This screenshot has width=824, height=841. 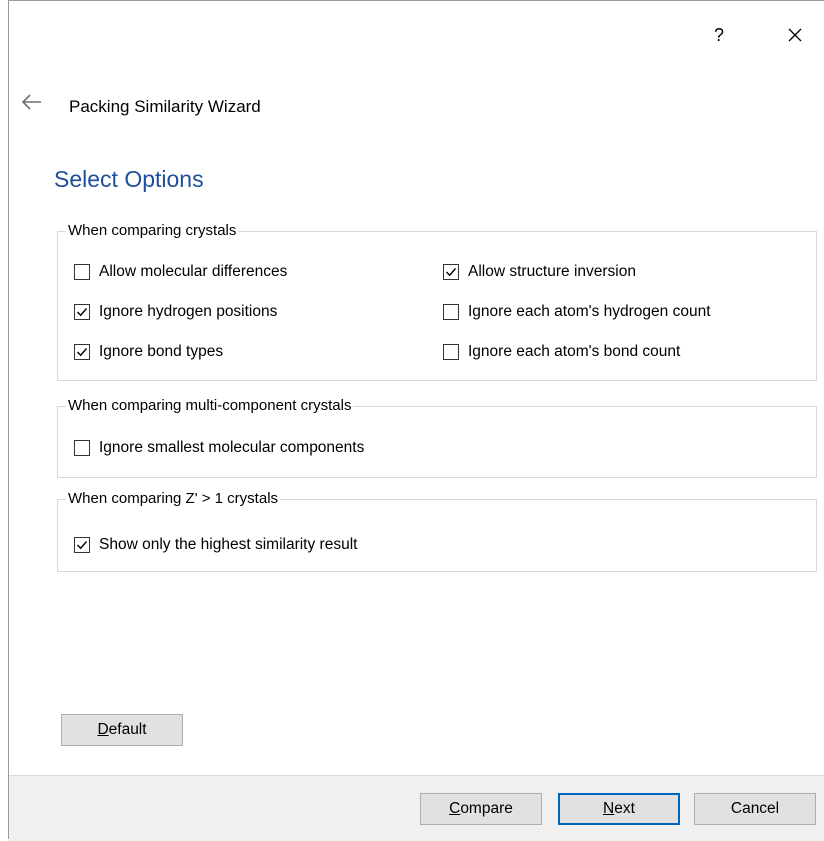 I want to click on default-button: Default, so click(x=122, y=730).